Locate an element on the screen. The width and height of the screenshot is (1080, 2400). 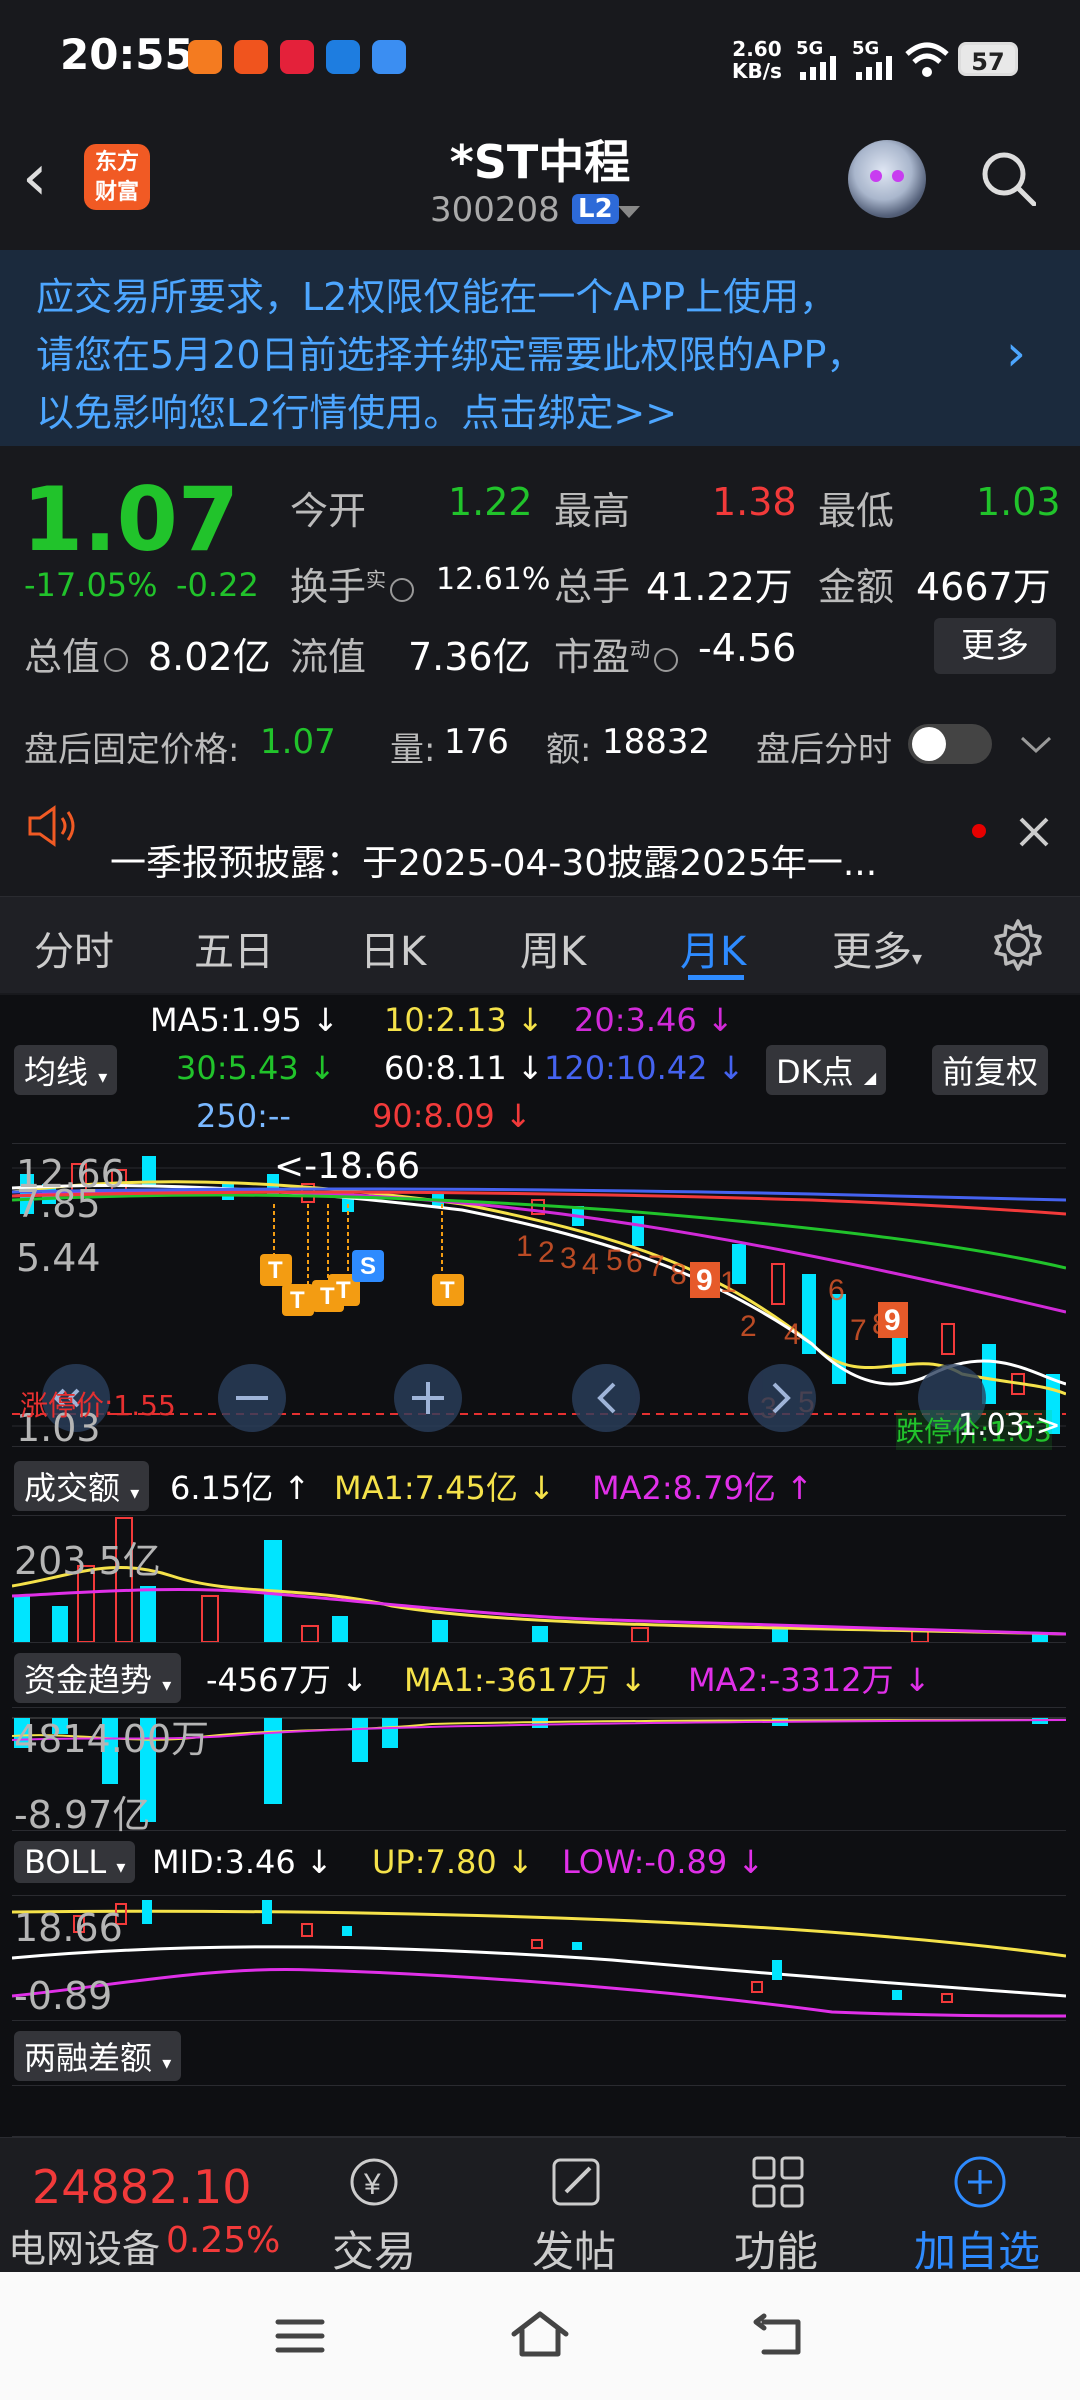
after-timeshare-label: 盘后分时 is located at coordinates (824, 750).